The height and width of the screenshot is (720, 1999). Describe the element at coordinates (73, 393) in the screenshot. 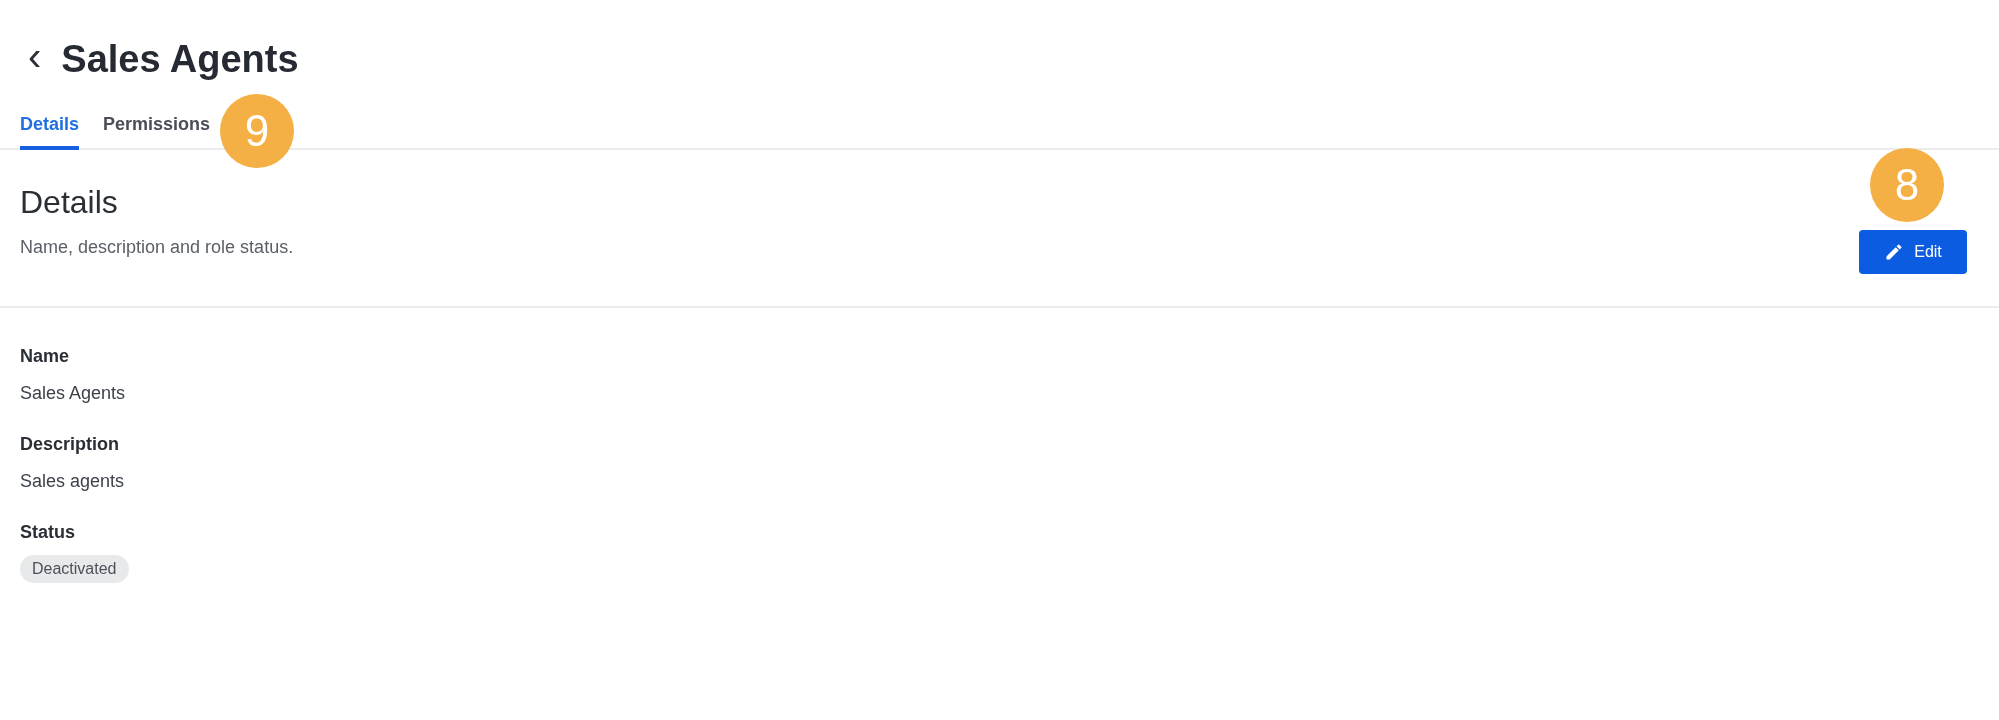

I see `field-value: Sales Agents` at that location.